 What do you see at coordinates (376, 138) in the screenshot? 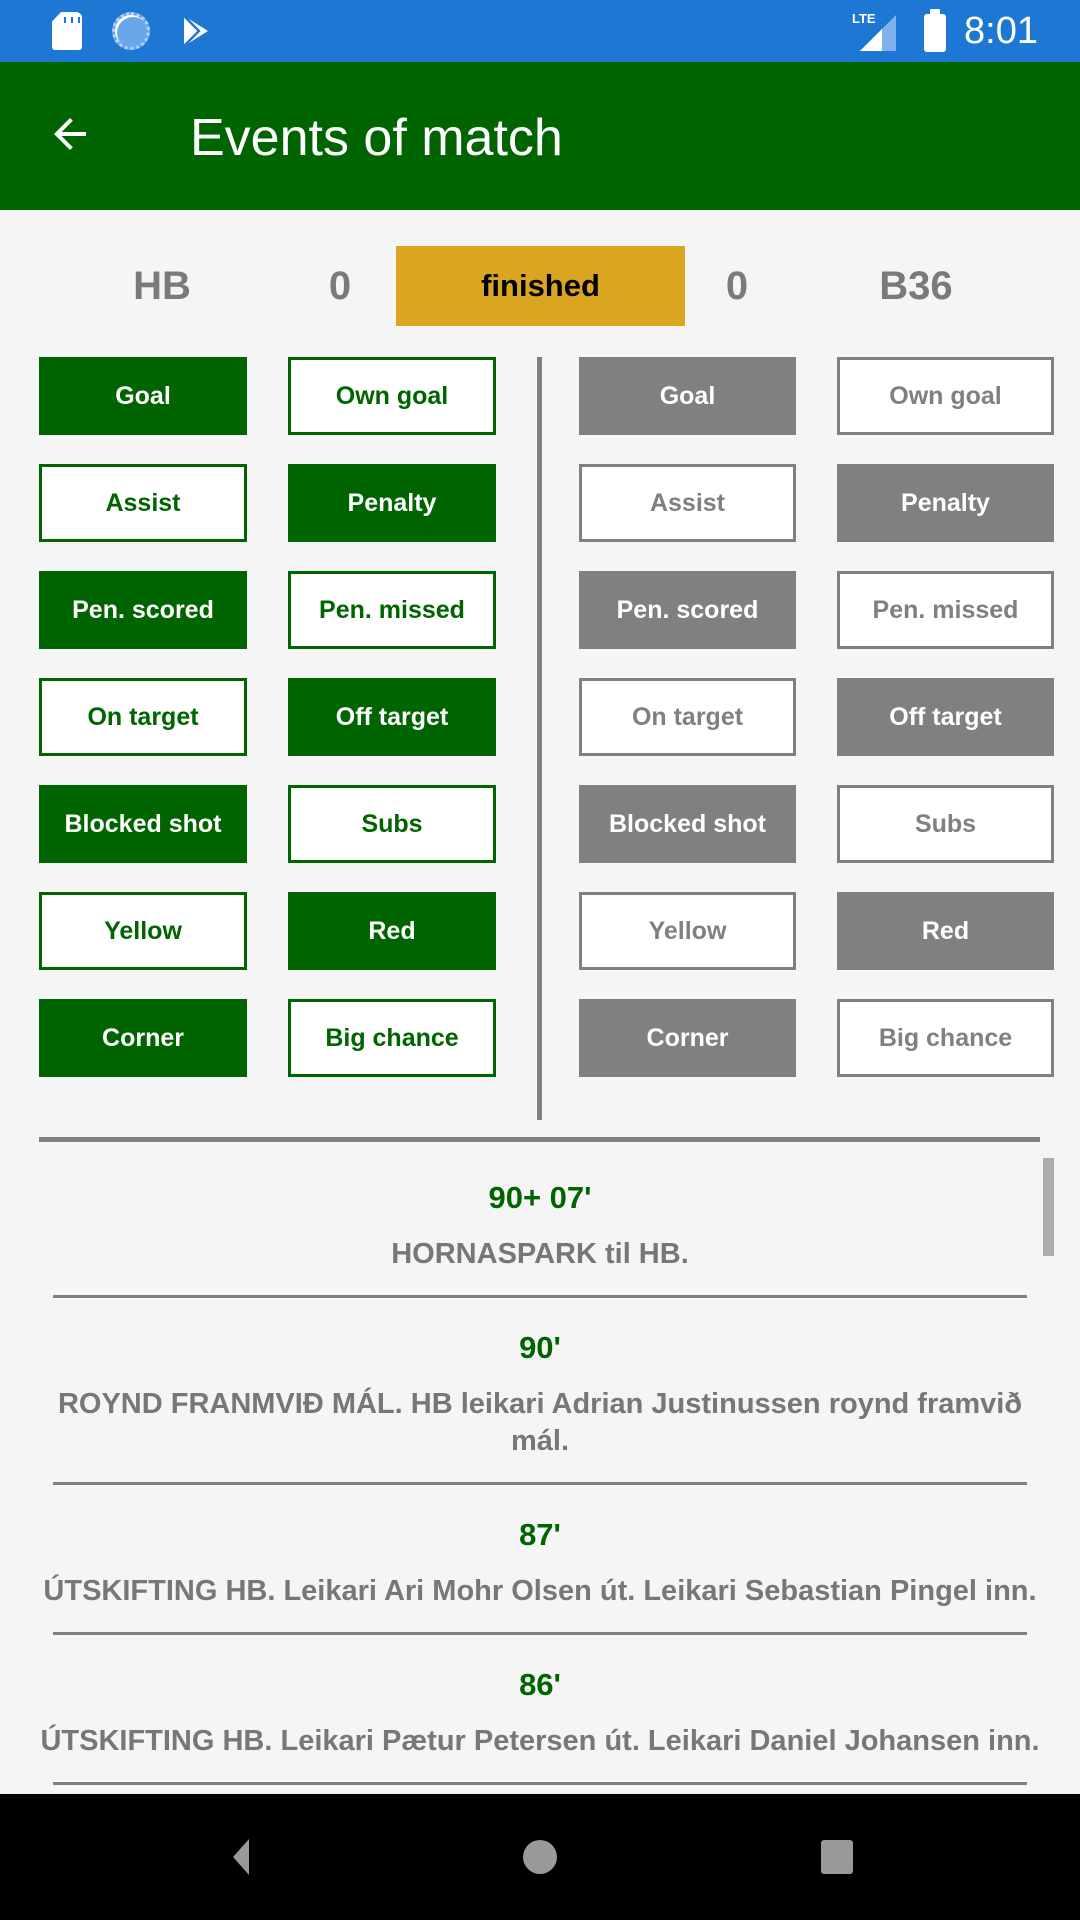
I see `page-title: Events of match` at bounding box center [376, 138].